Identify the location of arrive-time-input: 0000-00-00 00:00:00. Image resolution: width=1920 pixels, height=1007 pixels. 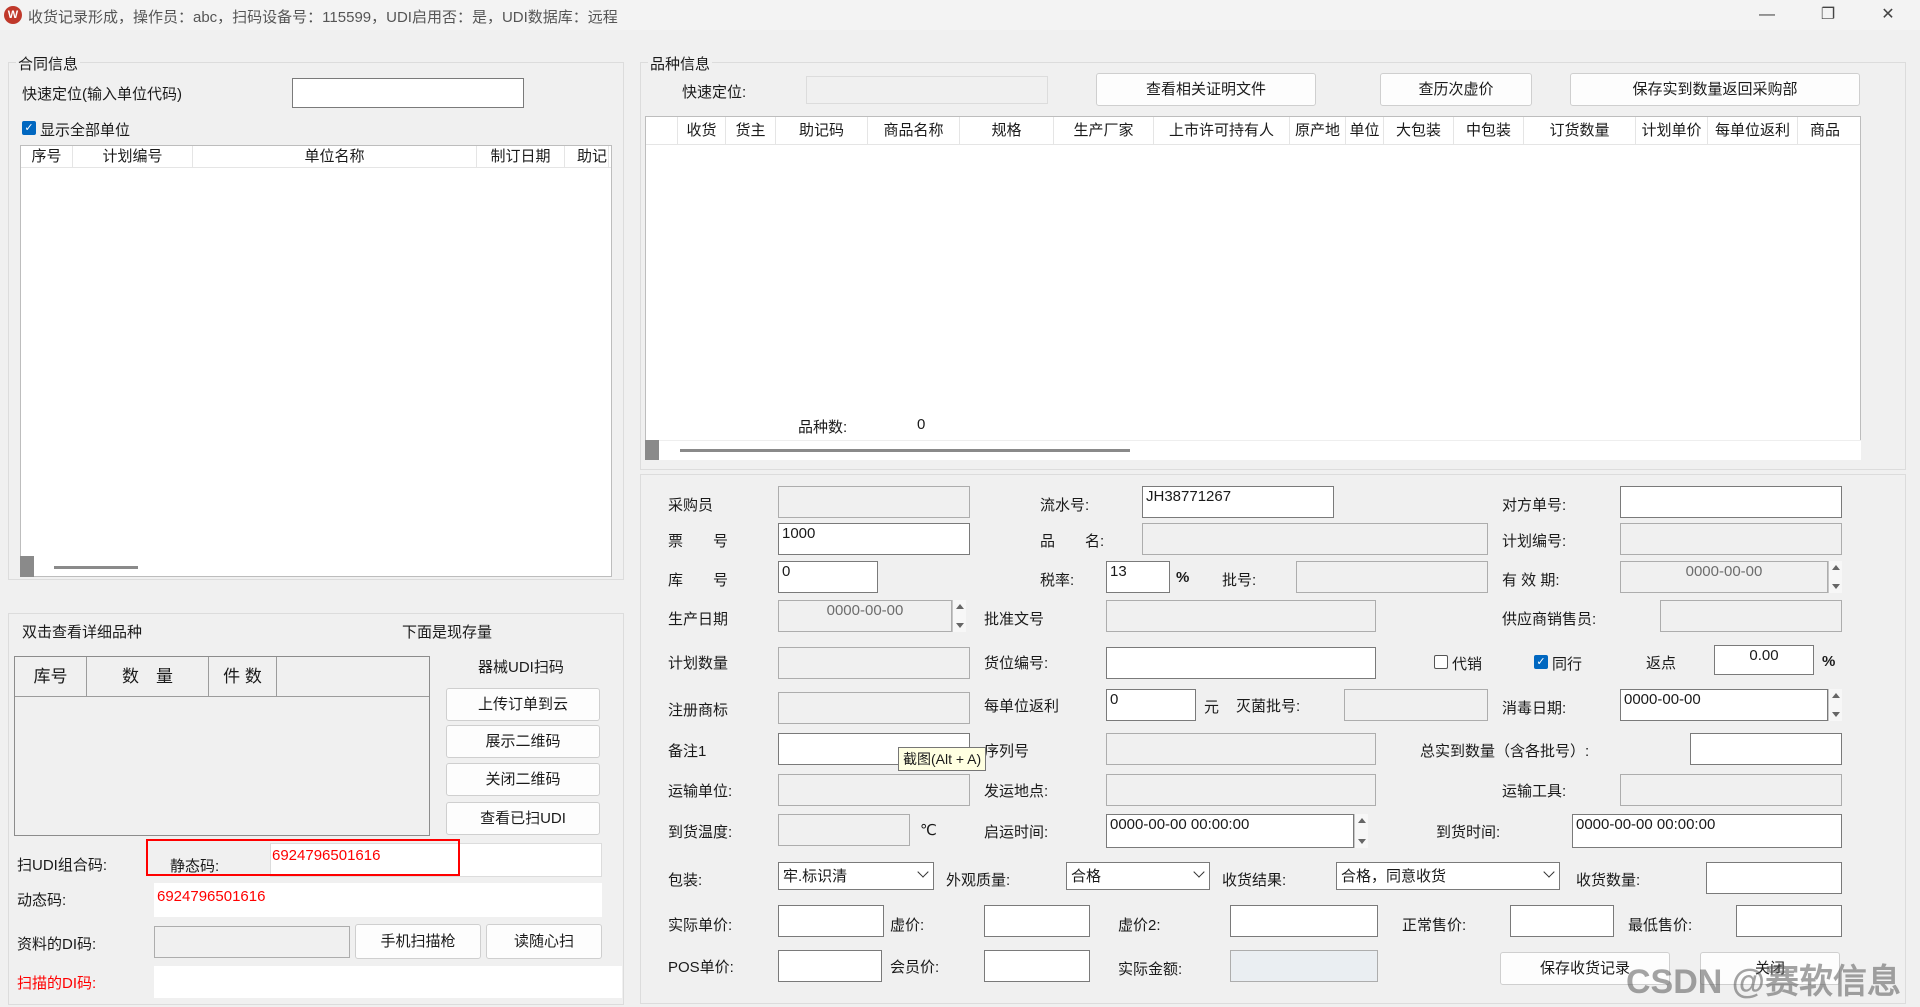
(1707, 831).